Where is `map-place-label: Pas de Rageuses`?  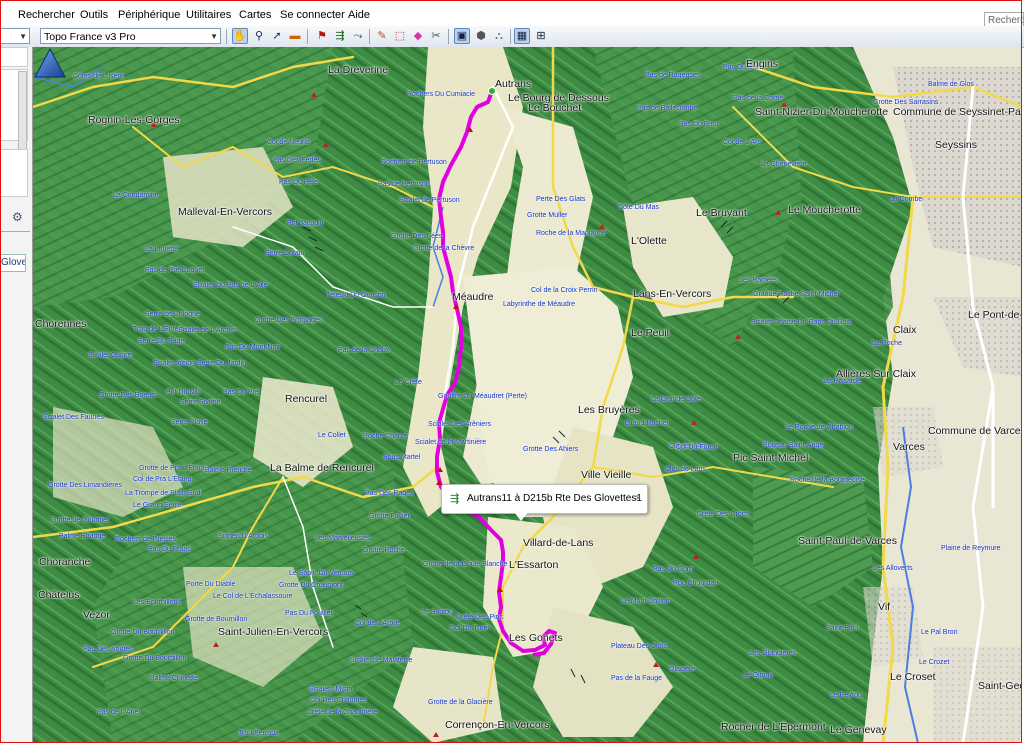 map-place-label: Pas de Rageuses is located at coordinates (672, 75).